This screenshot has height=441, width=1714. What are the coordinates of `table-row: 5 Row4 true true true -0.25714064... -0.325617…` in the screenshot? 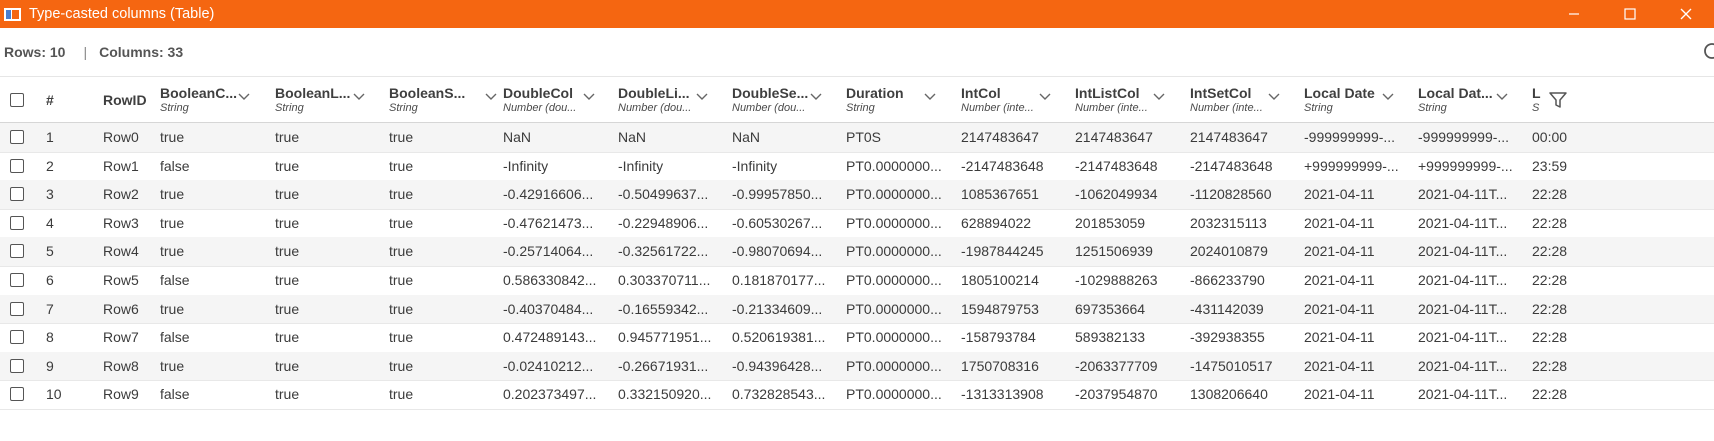 It's located at (857, 252).